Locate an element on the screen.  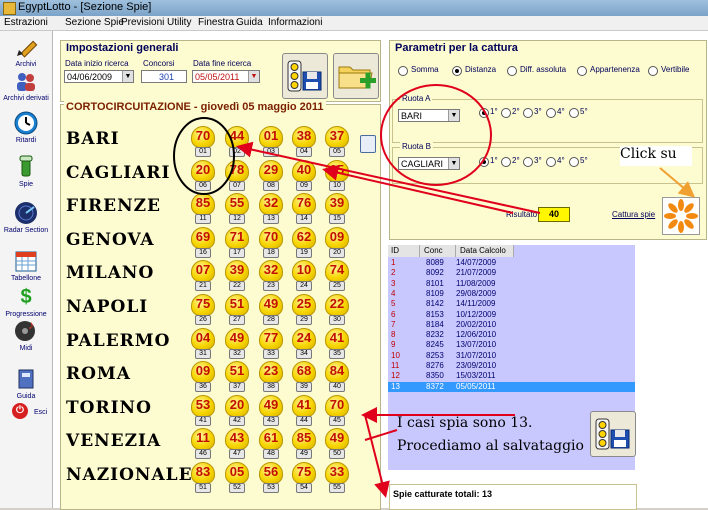
table-header-data: Data Calcolo is located at coordinates (485, 251).